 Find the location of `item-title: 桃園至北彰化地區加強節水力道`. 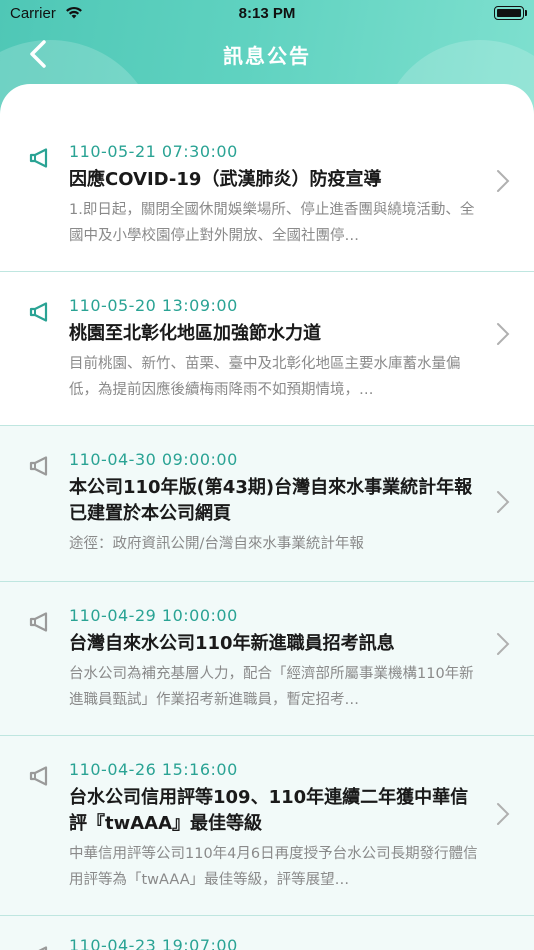

item-title: 桃園至北彰化地區加強節水力道 is located at coordinates (195, 333).